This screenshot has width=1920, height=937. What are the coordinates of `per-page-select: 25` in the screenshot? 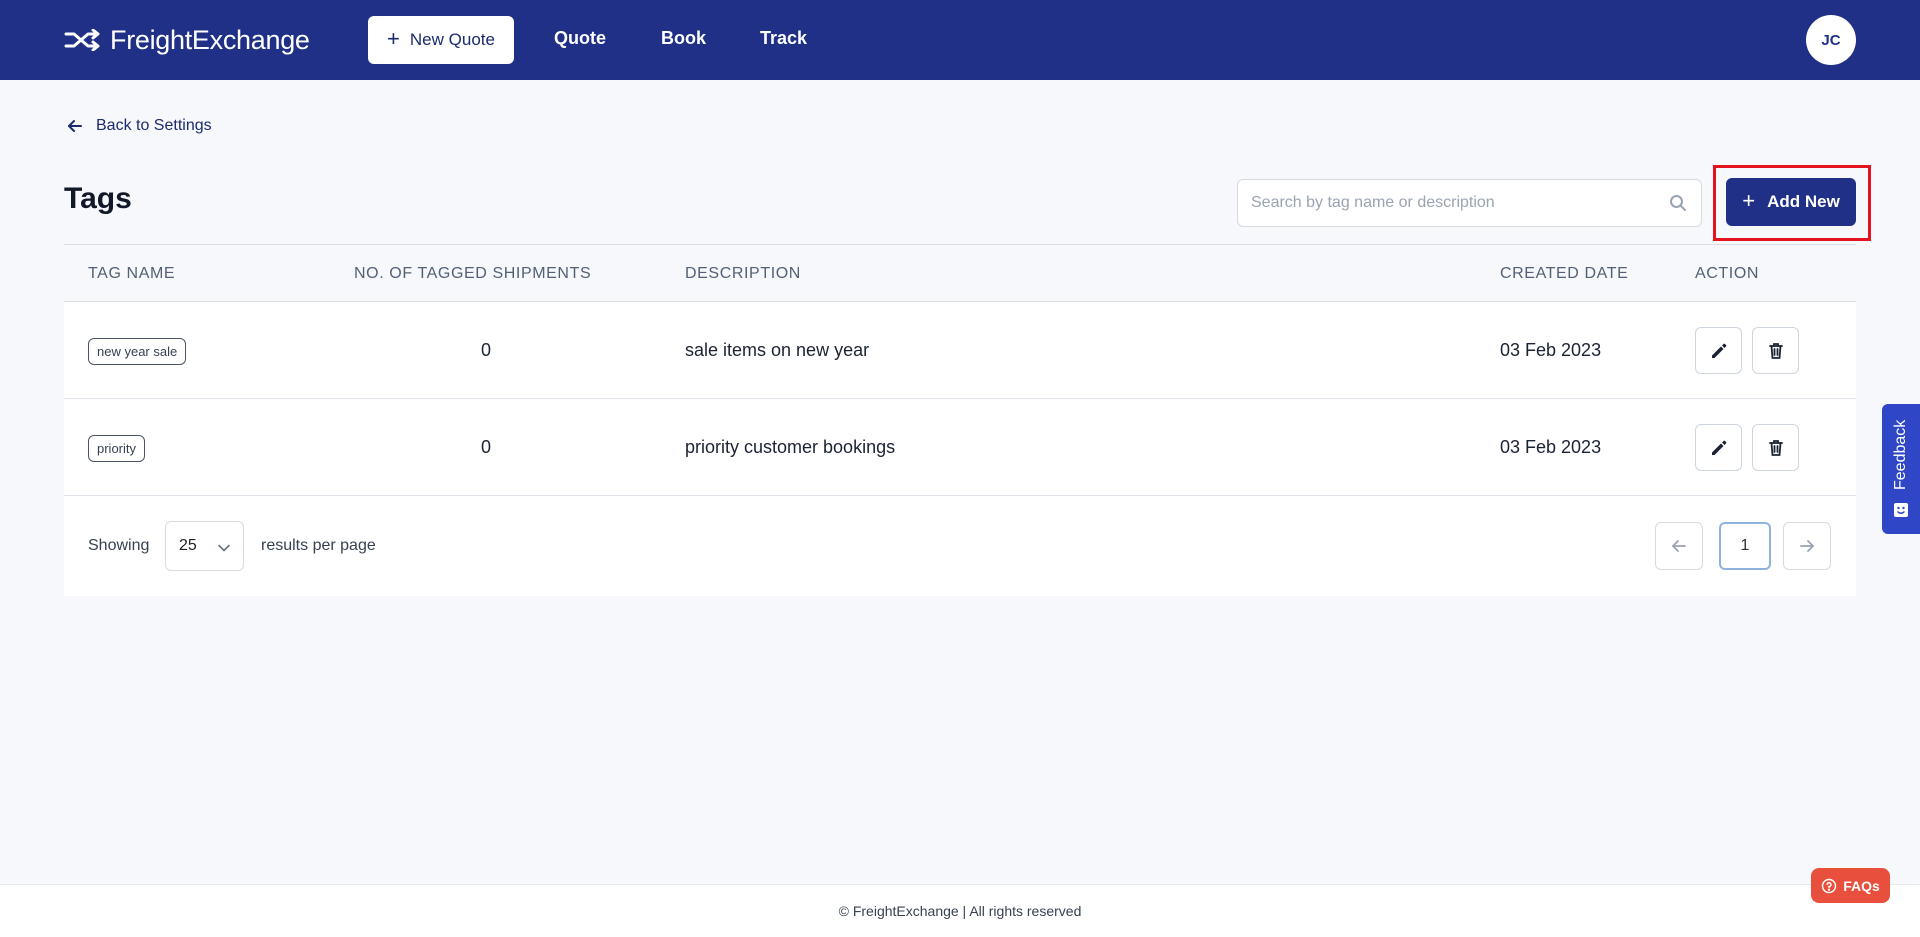 It's located at (204, 546).